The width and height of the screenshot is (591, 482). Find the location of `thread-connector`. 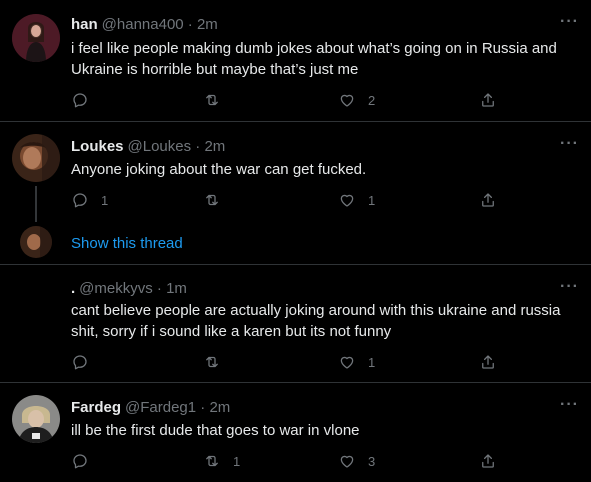

thread-connector is located at coordinates (36, 204).